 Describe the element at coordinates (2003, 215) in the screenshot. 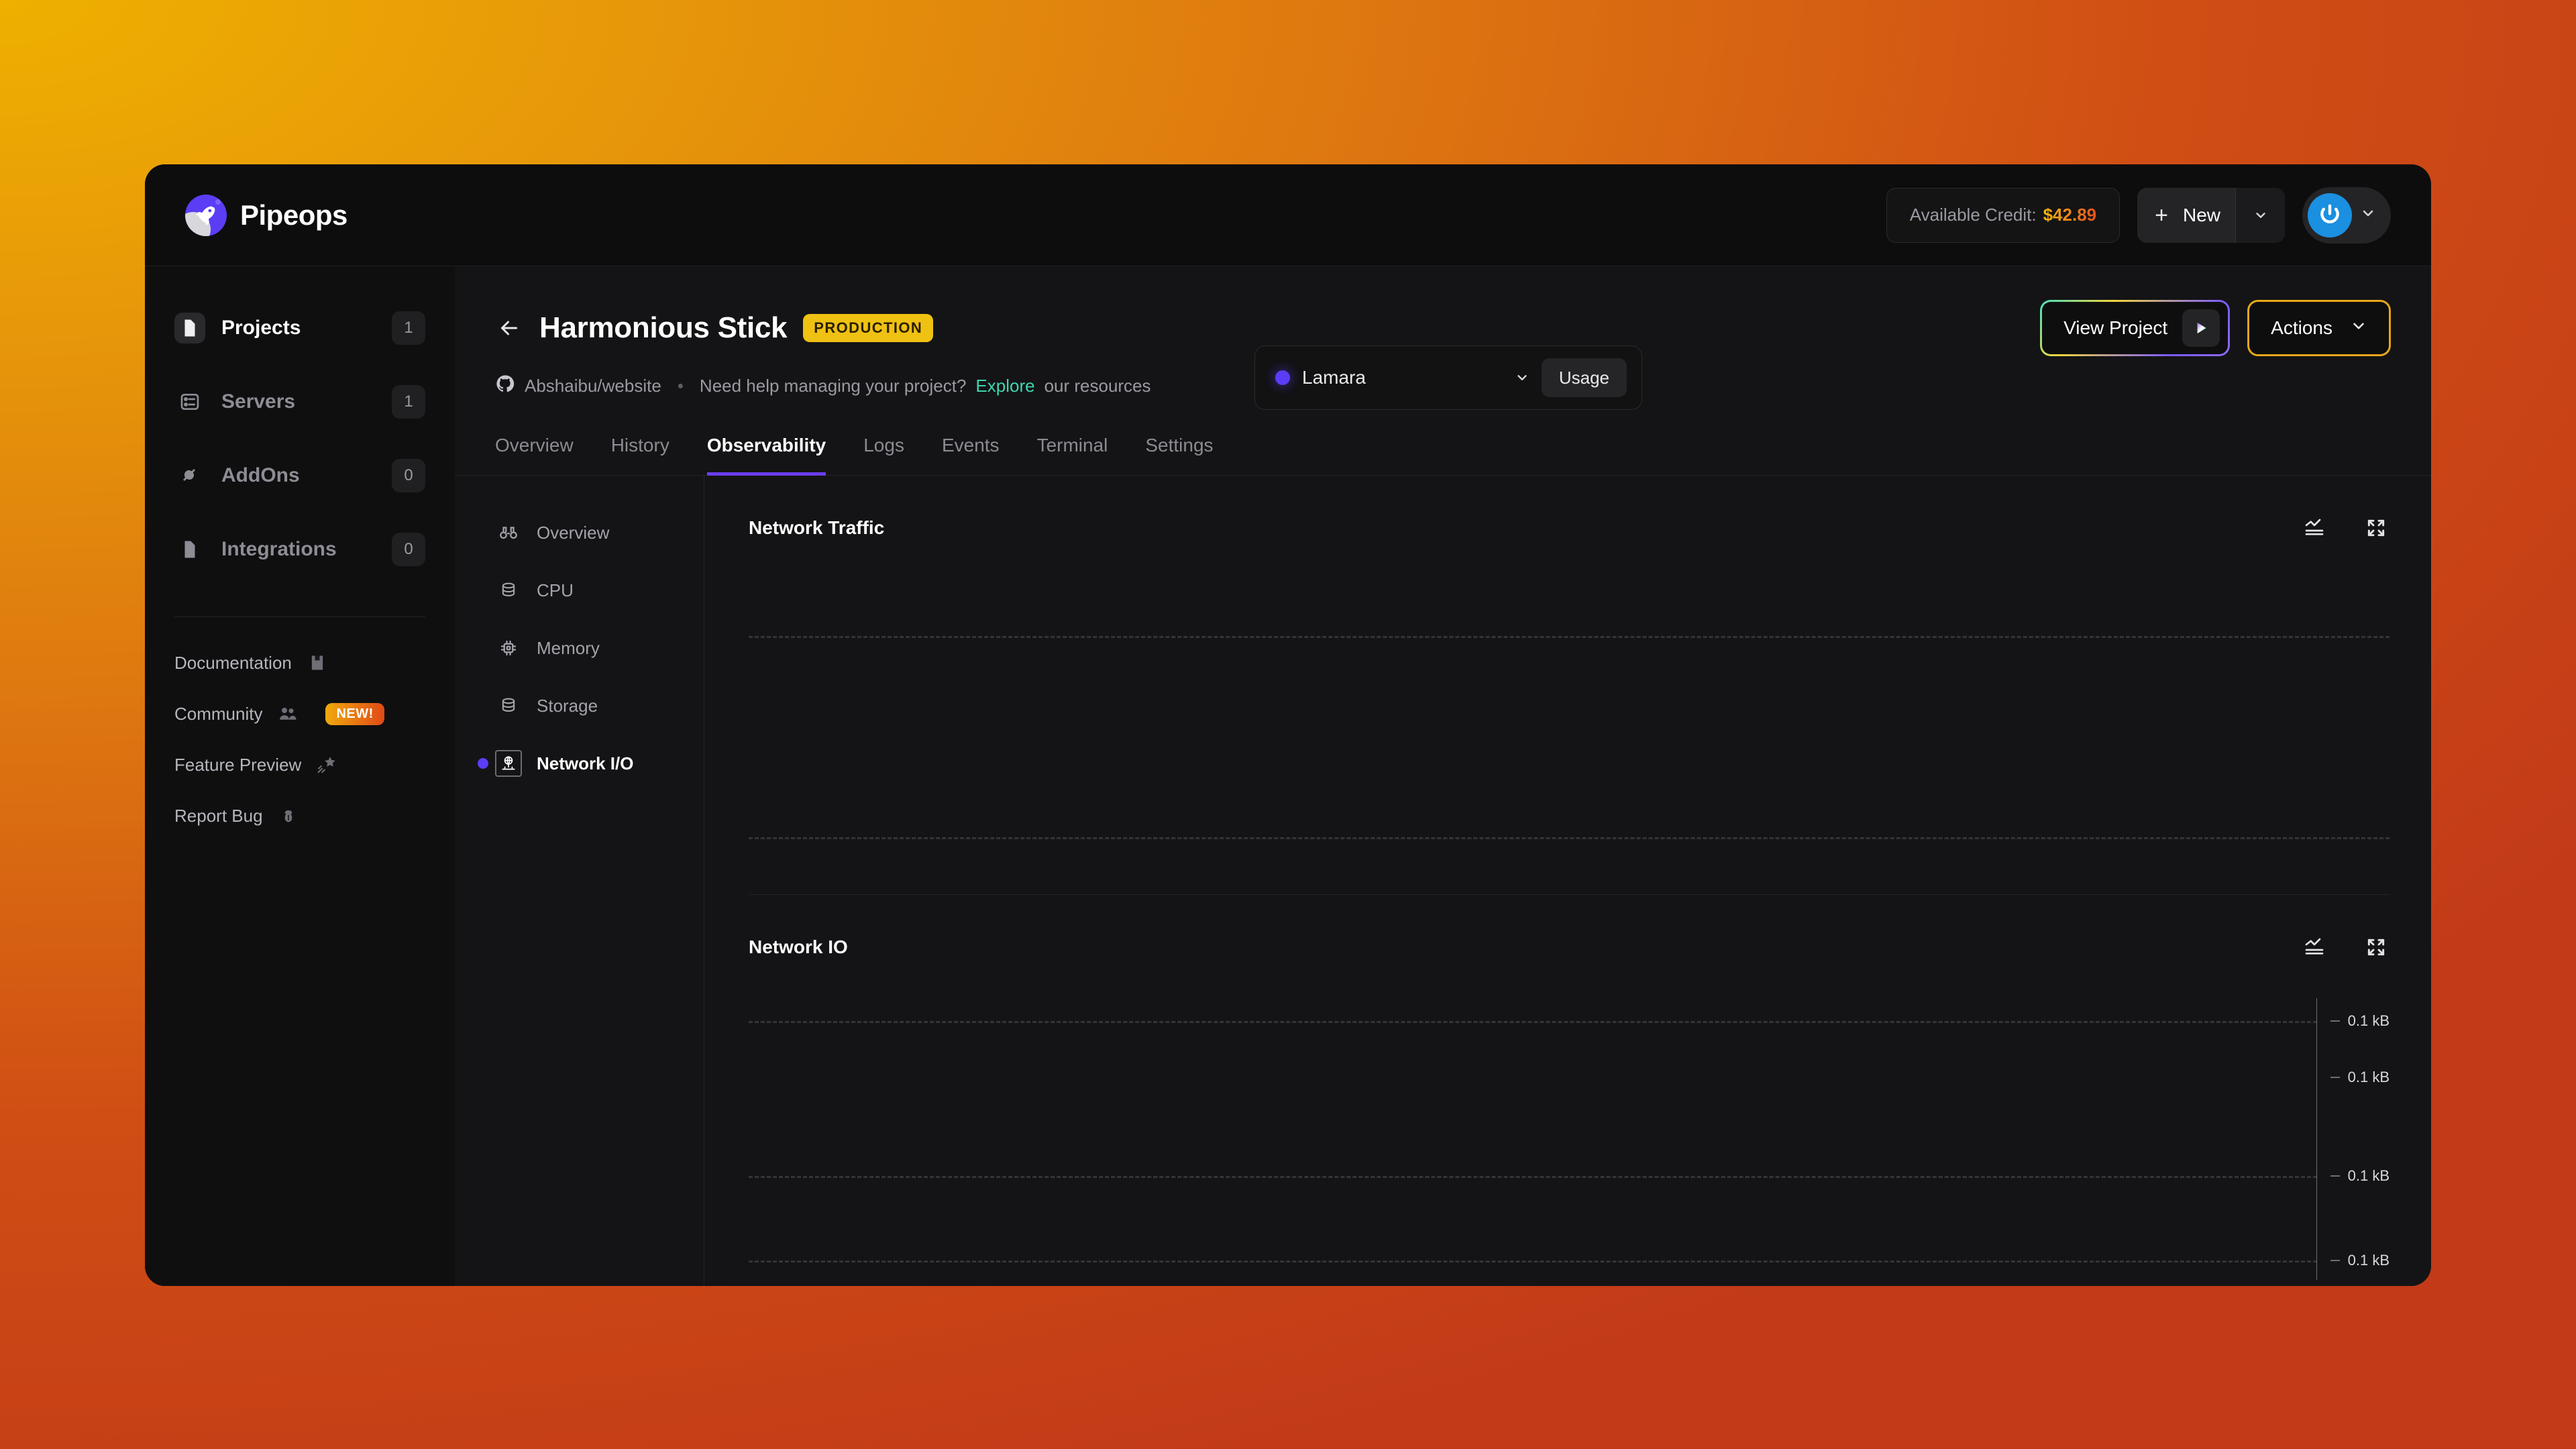

I see `available-credit: Available Credit: $42.89` at that location.